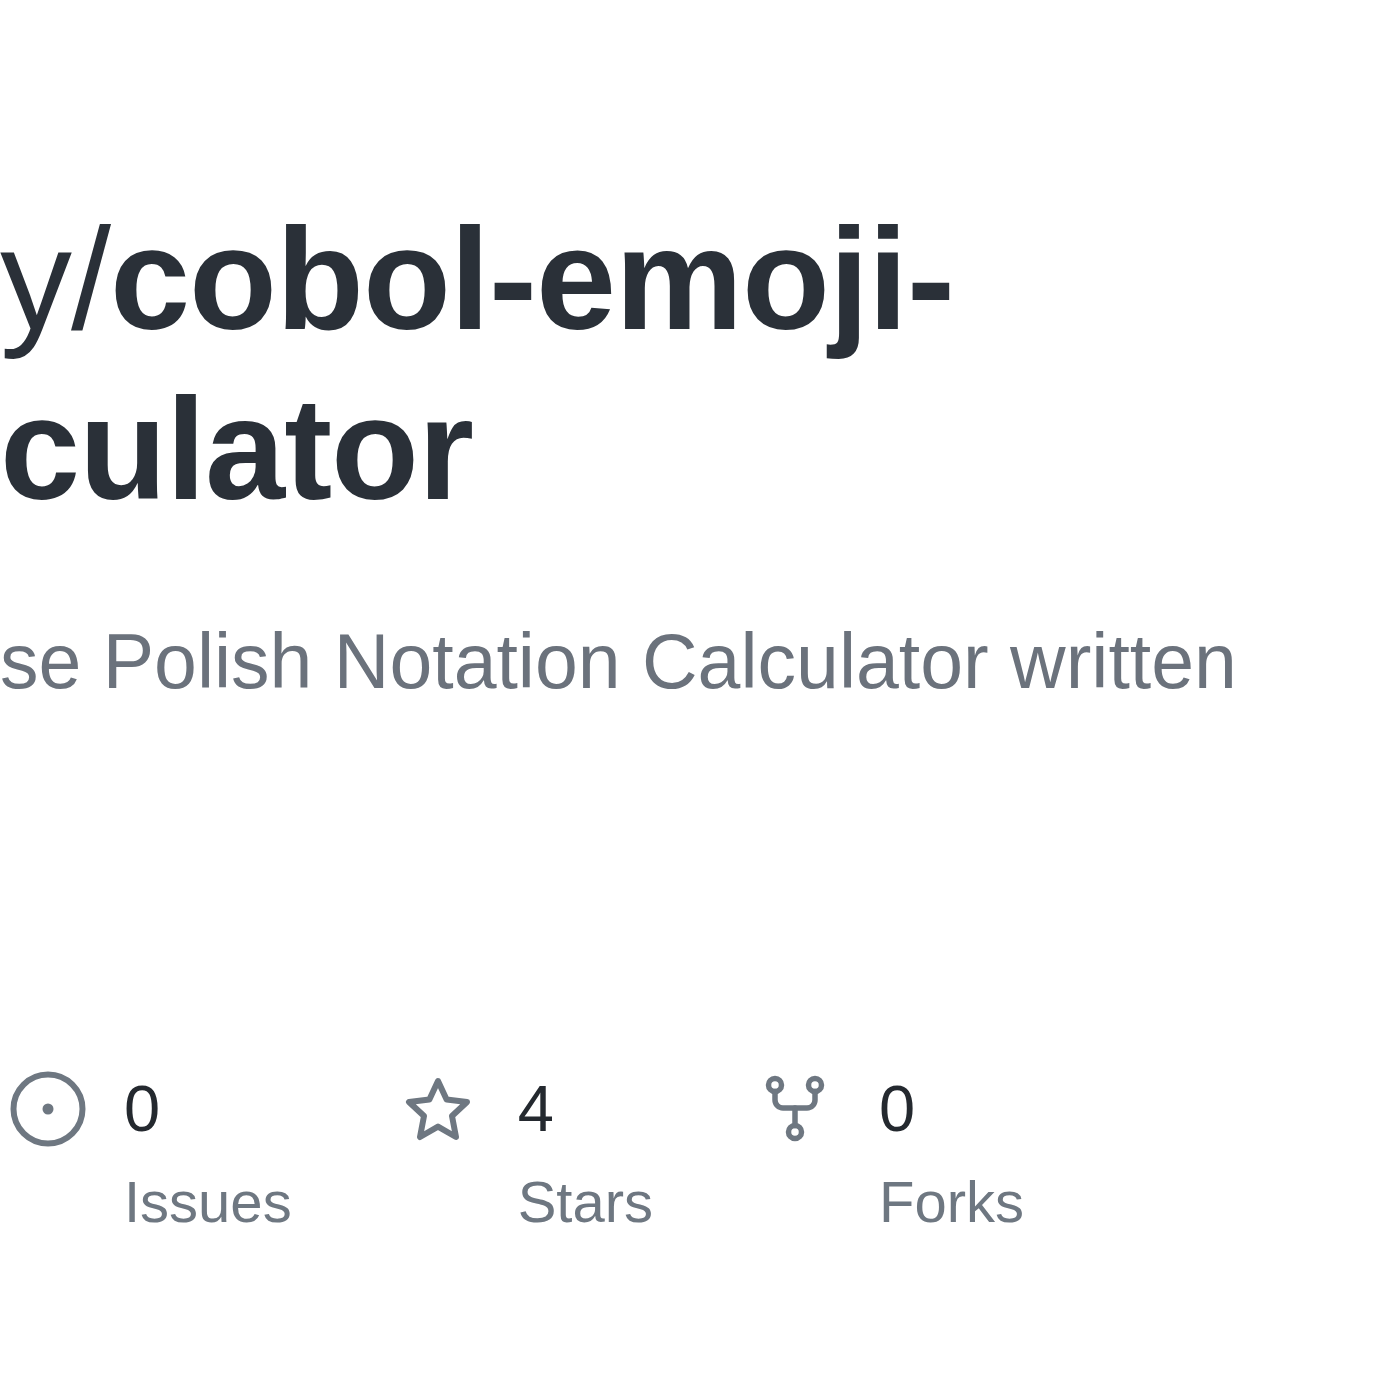 The width and height of the screenshot is (1400, 1400). Describe the element at coordinates (48, 1109) in the screenshot. I see `circle-dot-icon` at that location.